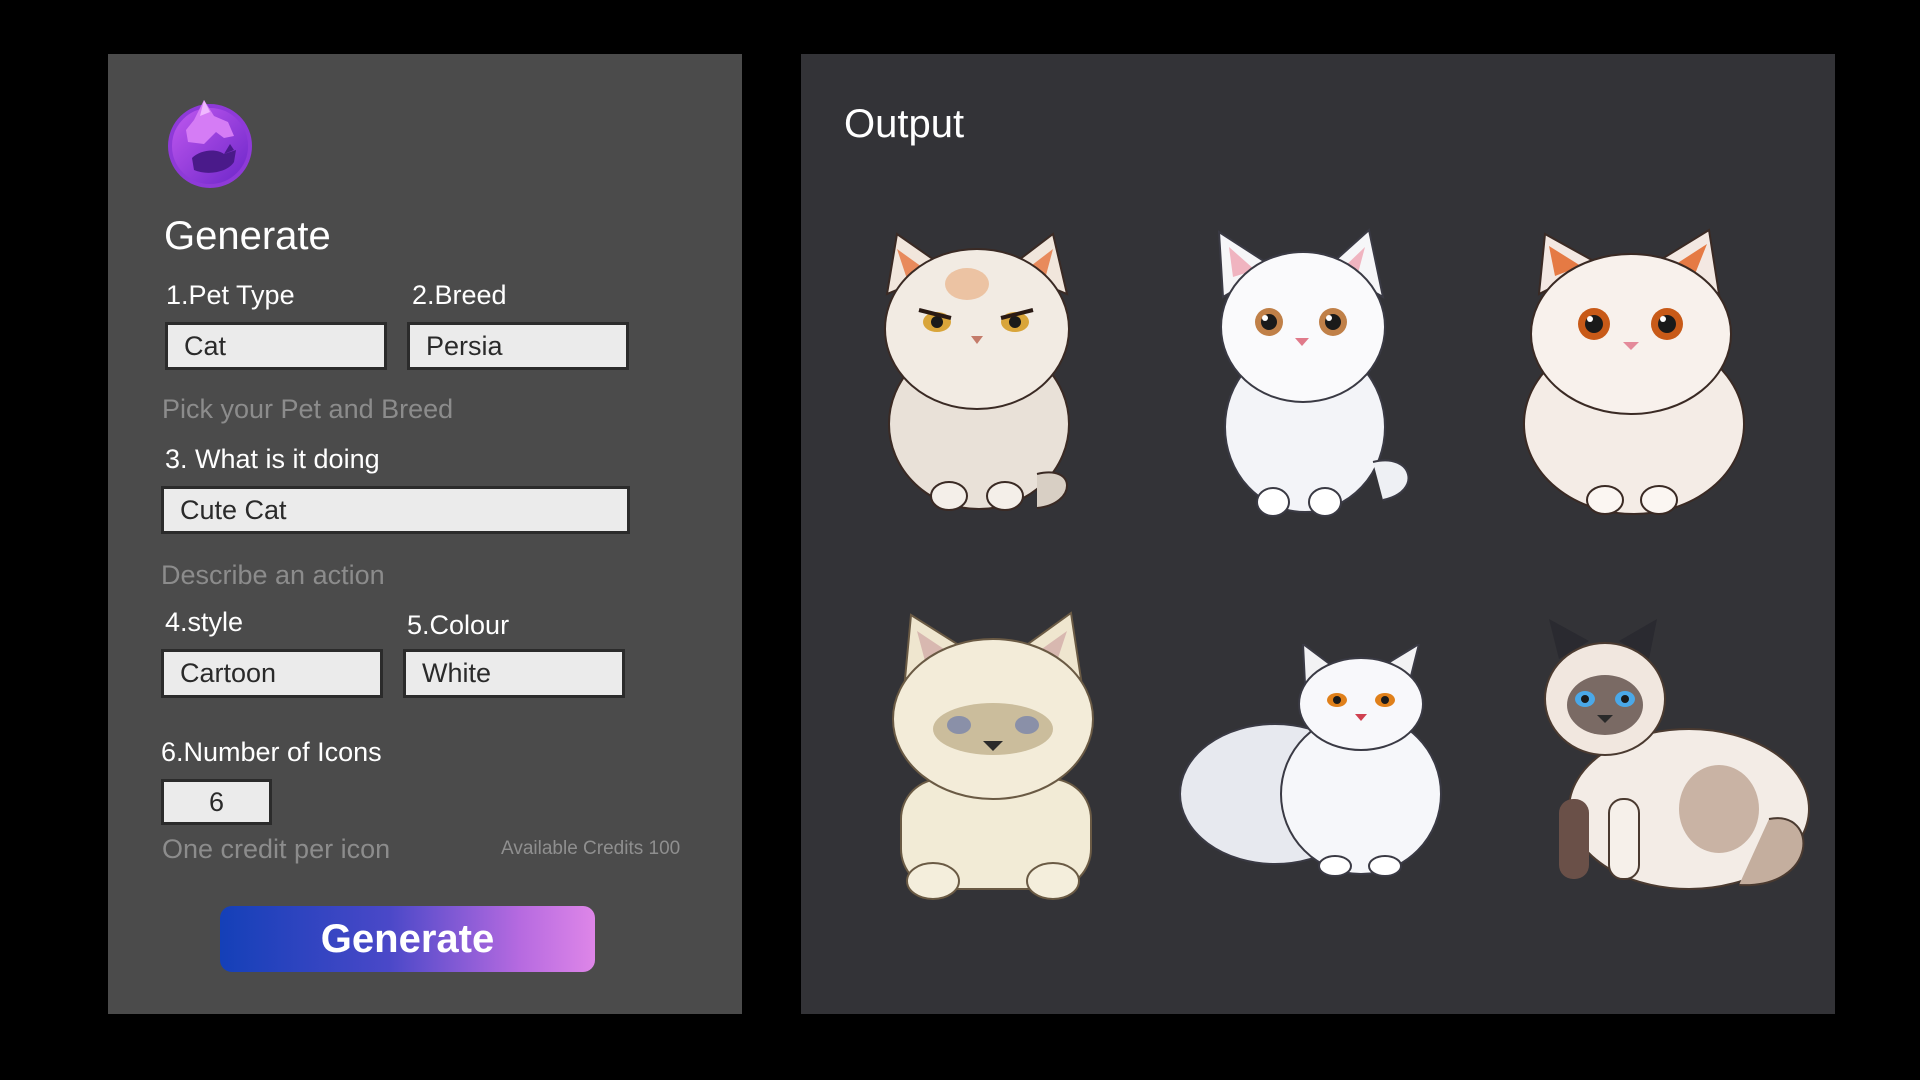 The image size is (1920, 1080). Describe the element at coordinates (204, 622) in the screenshot. I see `style-label: 4.style` at that location.